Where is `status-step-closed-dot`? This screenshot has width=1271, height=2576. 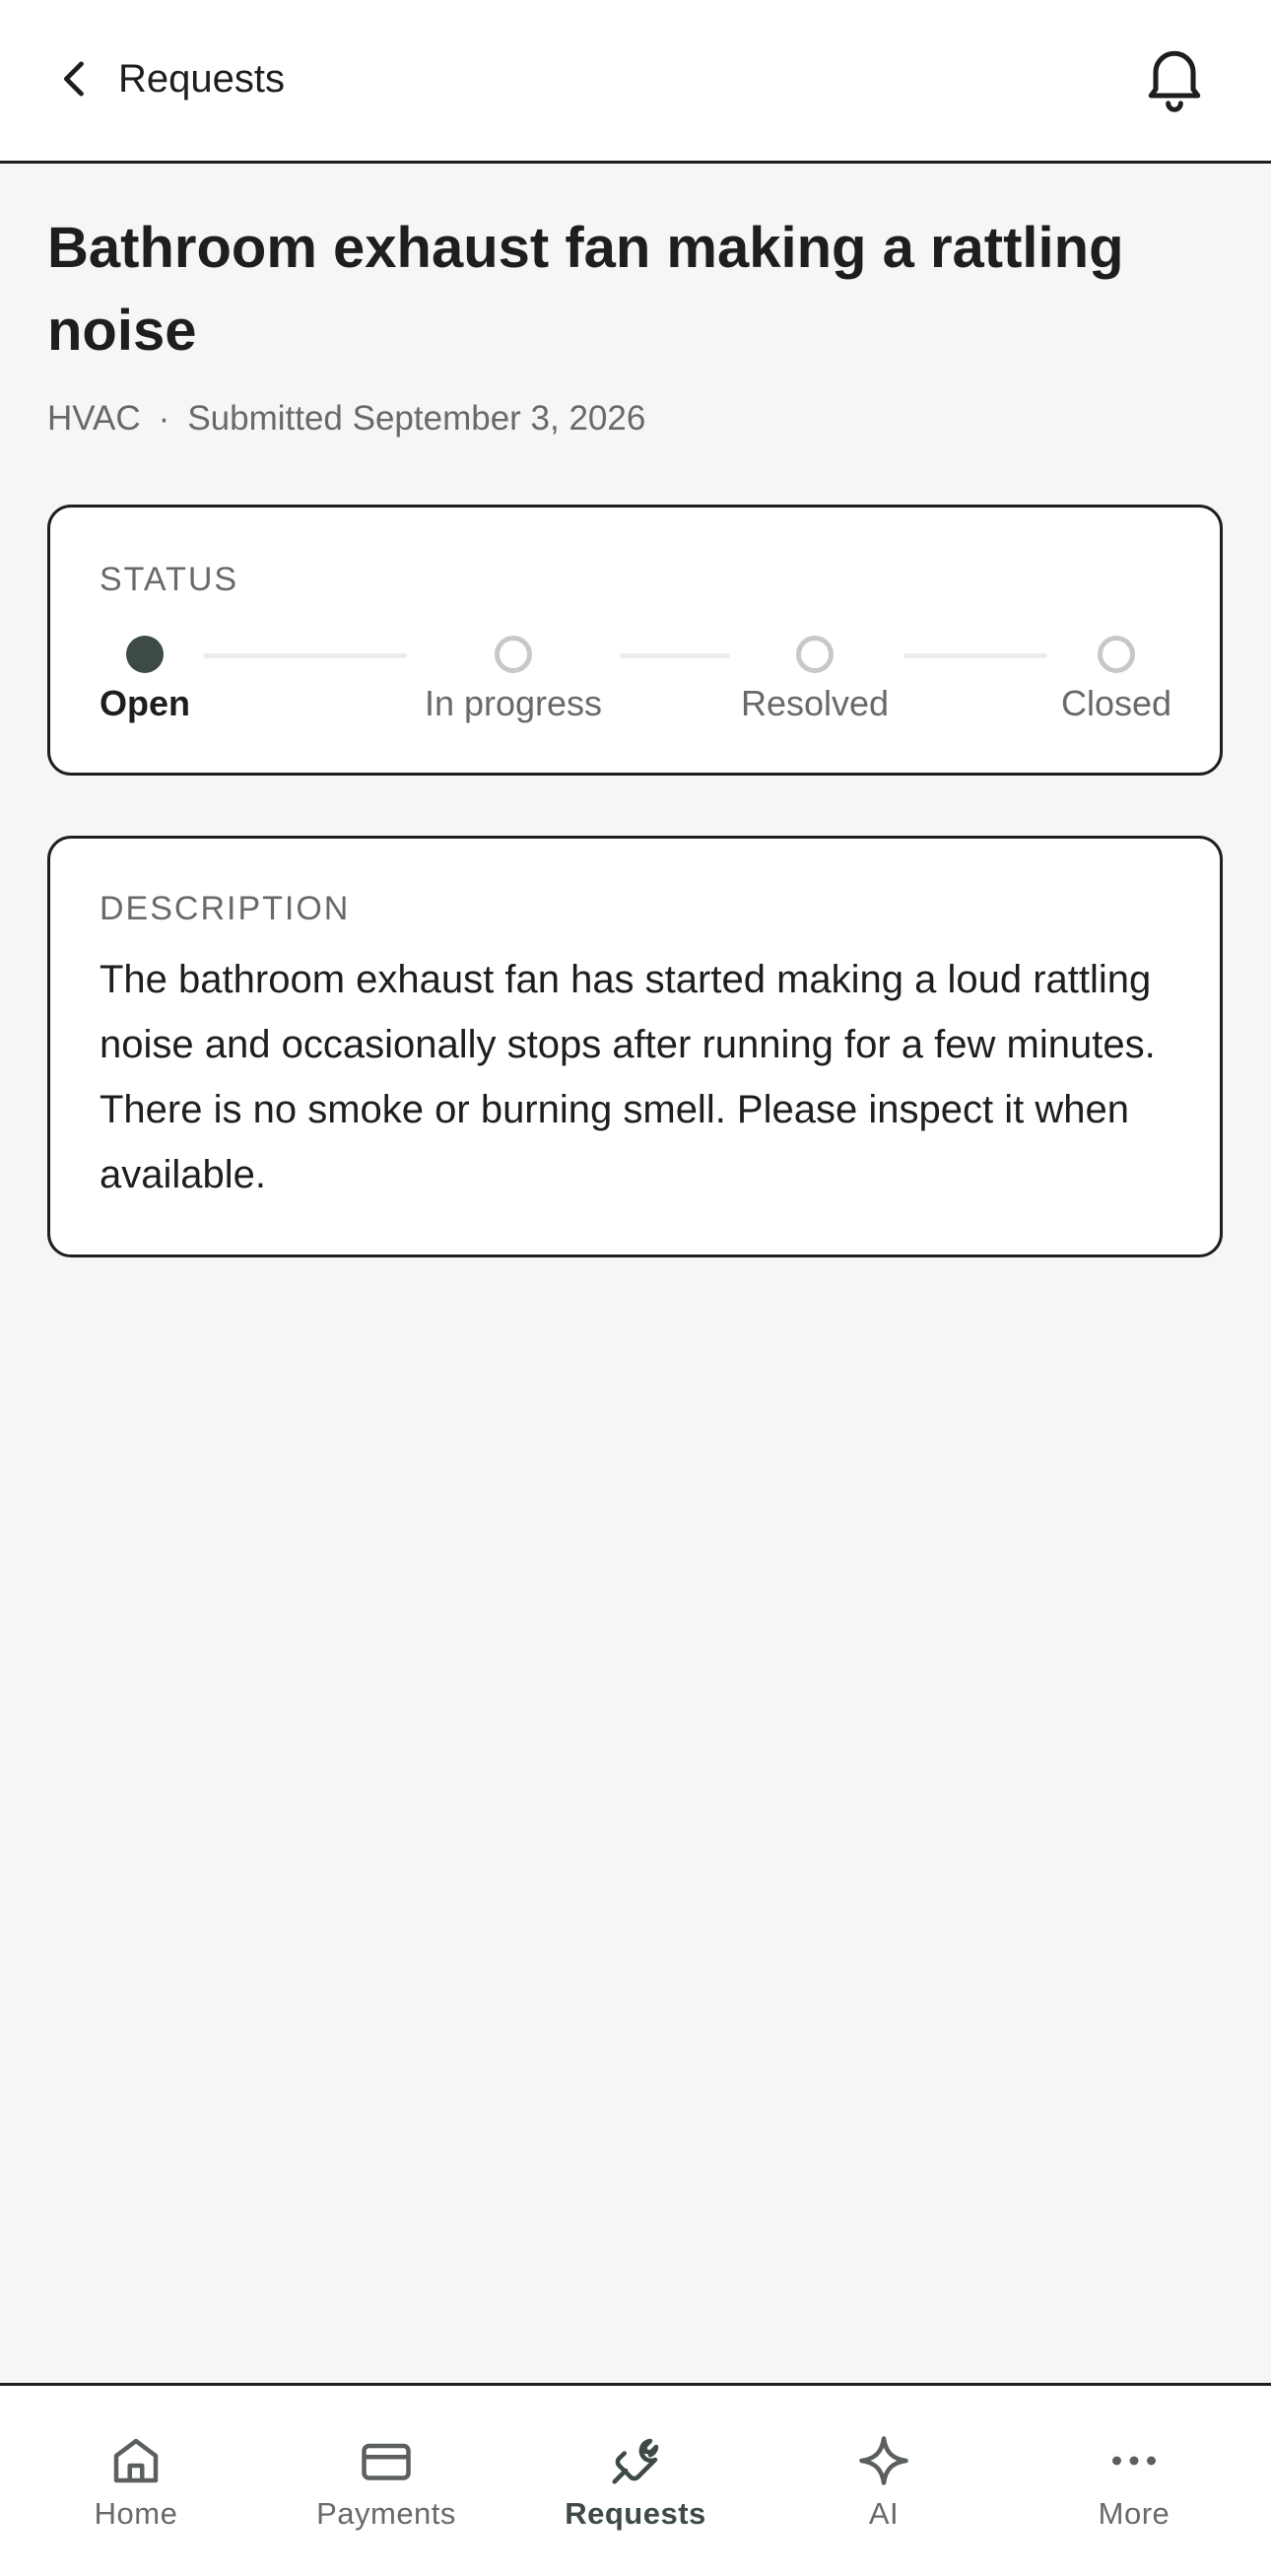
status-step-closed-dot is located at coordinates (1116, 655).